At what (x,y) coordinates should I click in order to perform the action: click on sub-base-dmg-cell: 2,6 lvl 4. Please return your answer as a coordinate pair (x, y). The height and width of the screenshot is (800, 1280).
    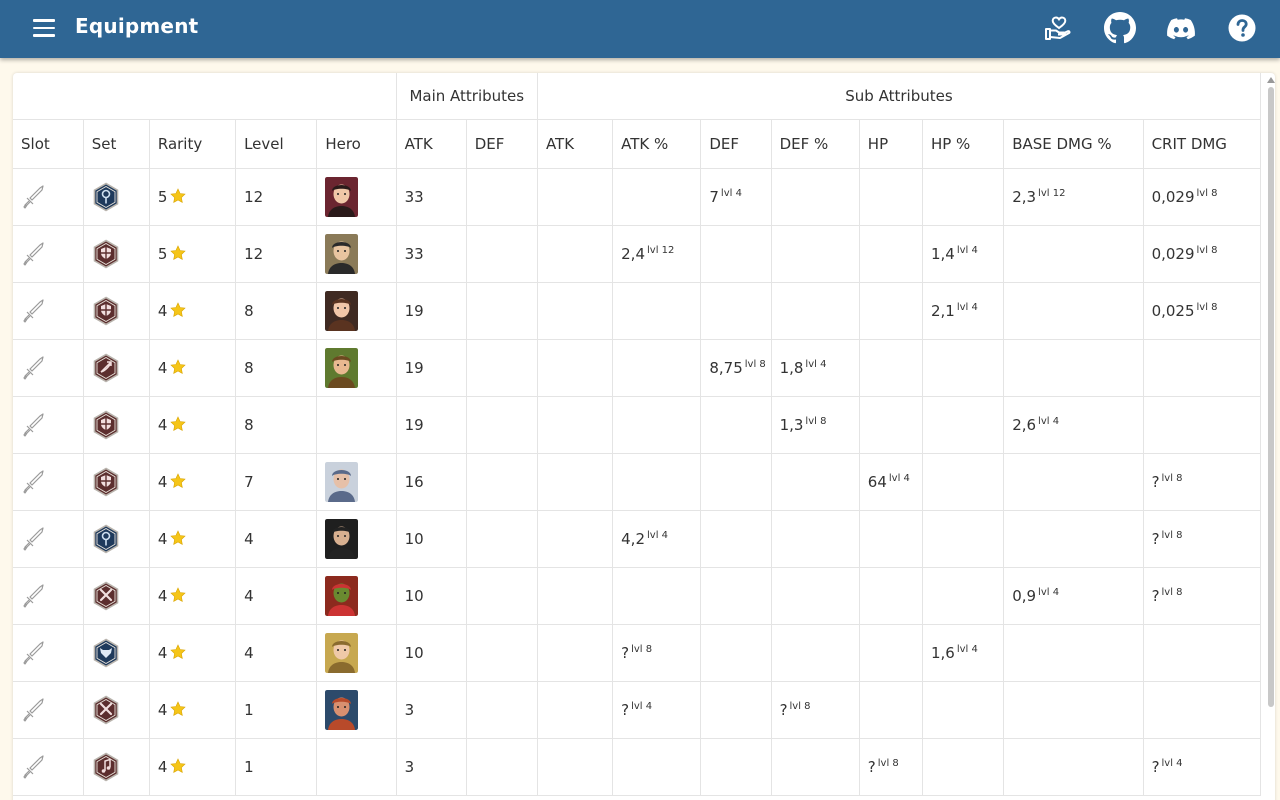
    Looking at the image, I should click on (1073, 425).